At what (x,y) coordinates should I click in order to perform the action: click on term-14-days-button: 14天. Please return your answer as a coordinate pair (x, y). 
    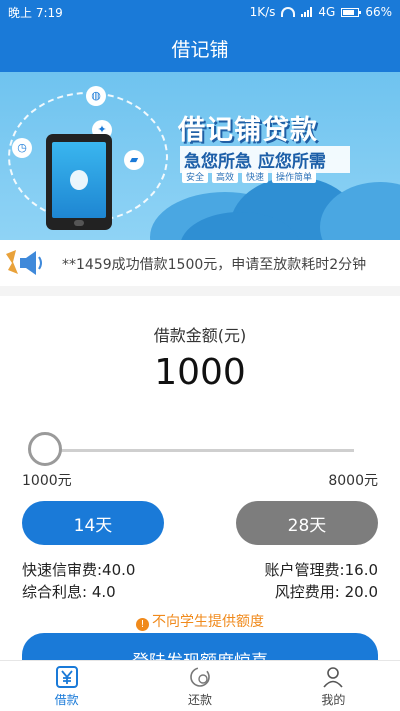
    Looking at the image, I should click on (93, 523).